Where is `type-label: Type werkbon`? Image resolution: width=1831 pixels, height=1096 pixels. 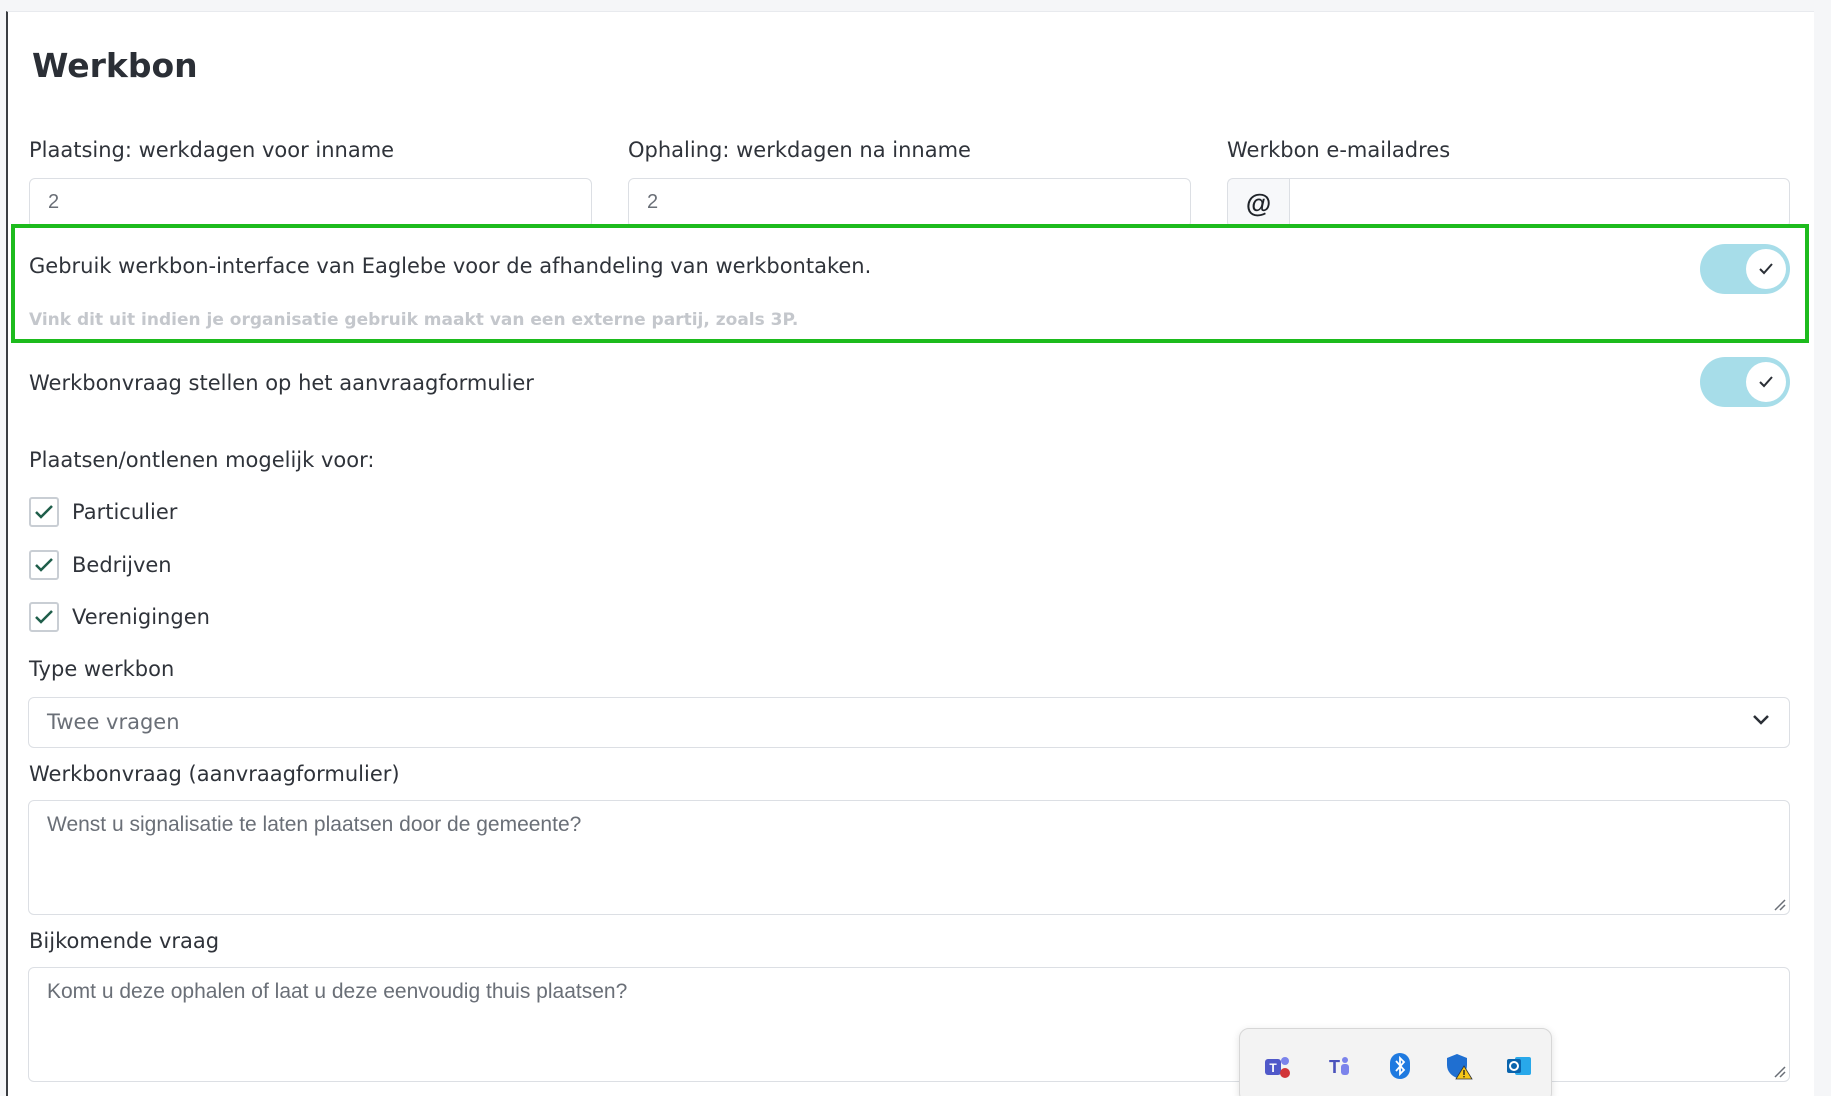 type-label: Type werkbon is located at coordinates (102, 669).